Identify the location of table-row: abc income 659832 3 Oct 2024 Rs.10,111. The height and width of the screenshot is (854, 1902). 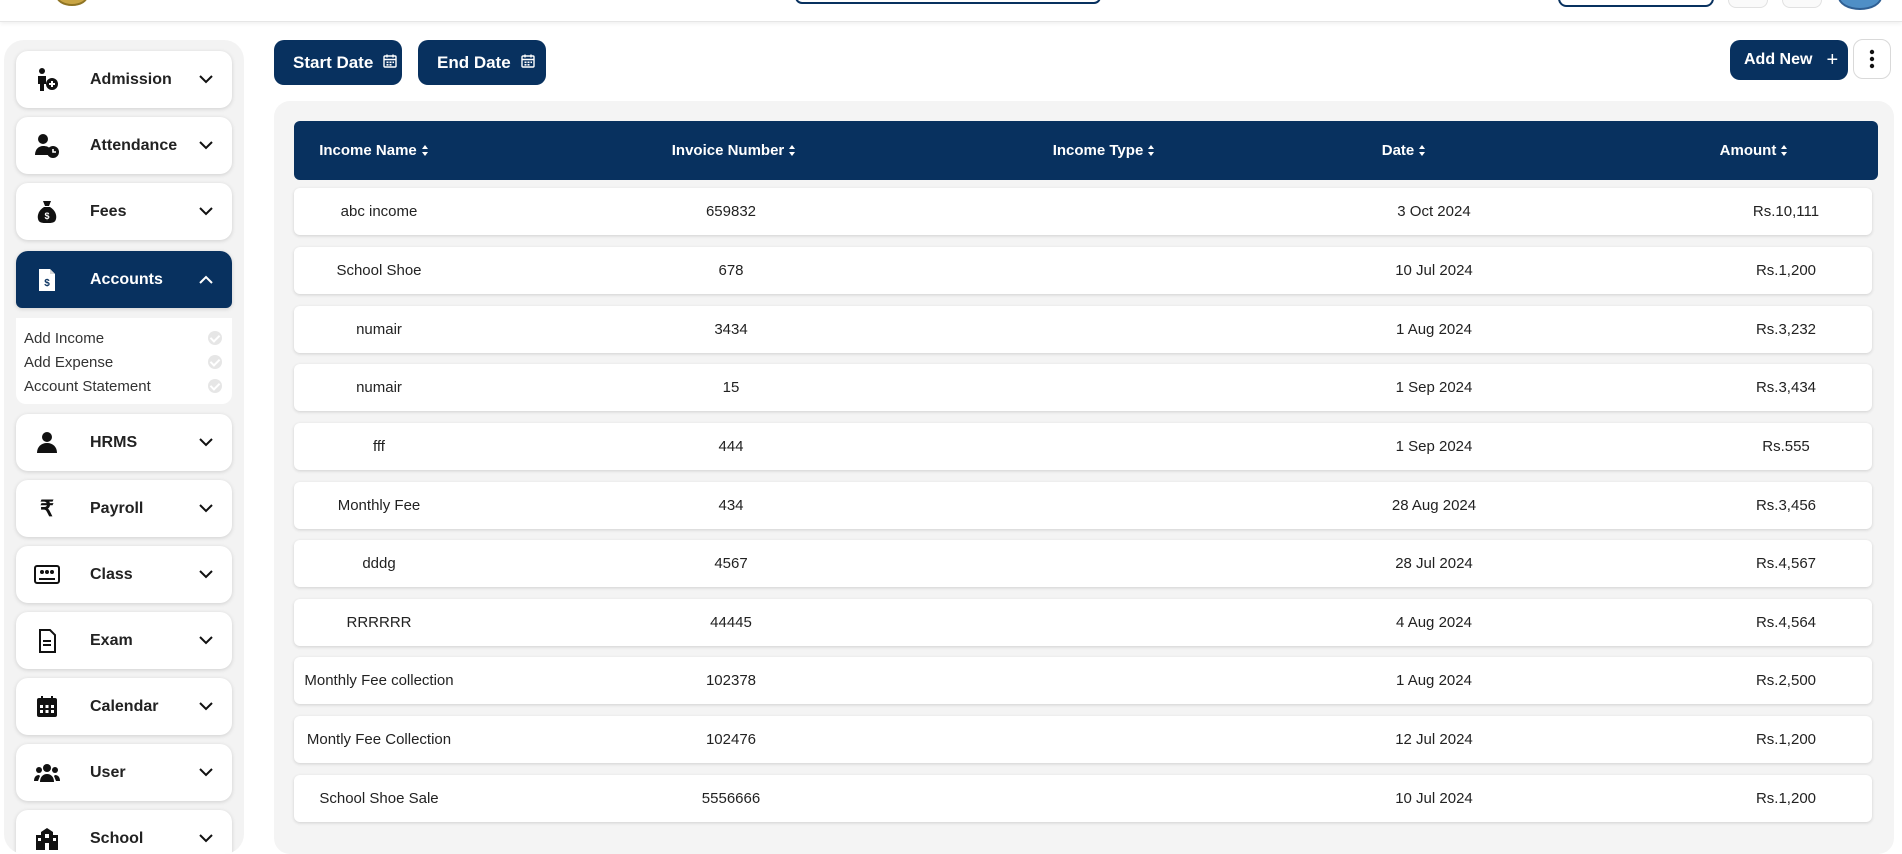
(1083, 211).